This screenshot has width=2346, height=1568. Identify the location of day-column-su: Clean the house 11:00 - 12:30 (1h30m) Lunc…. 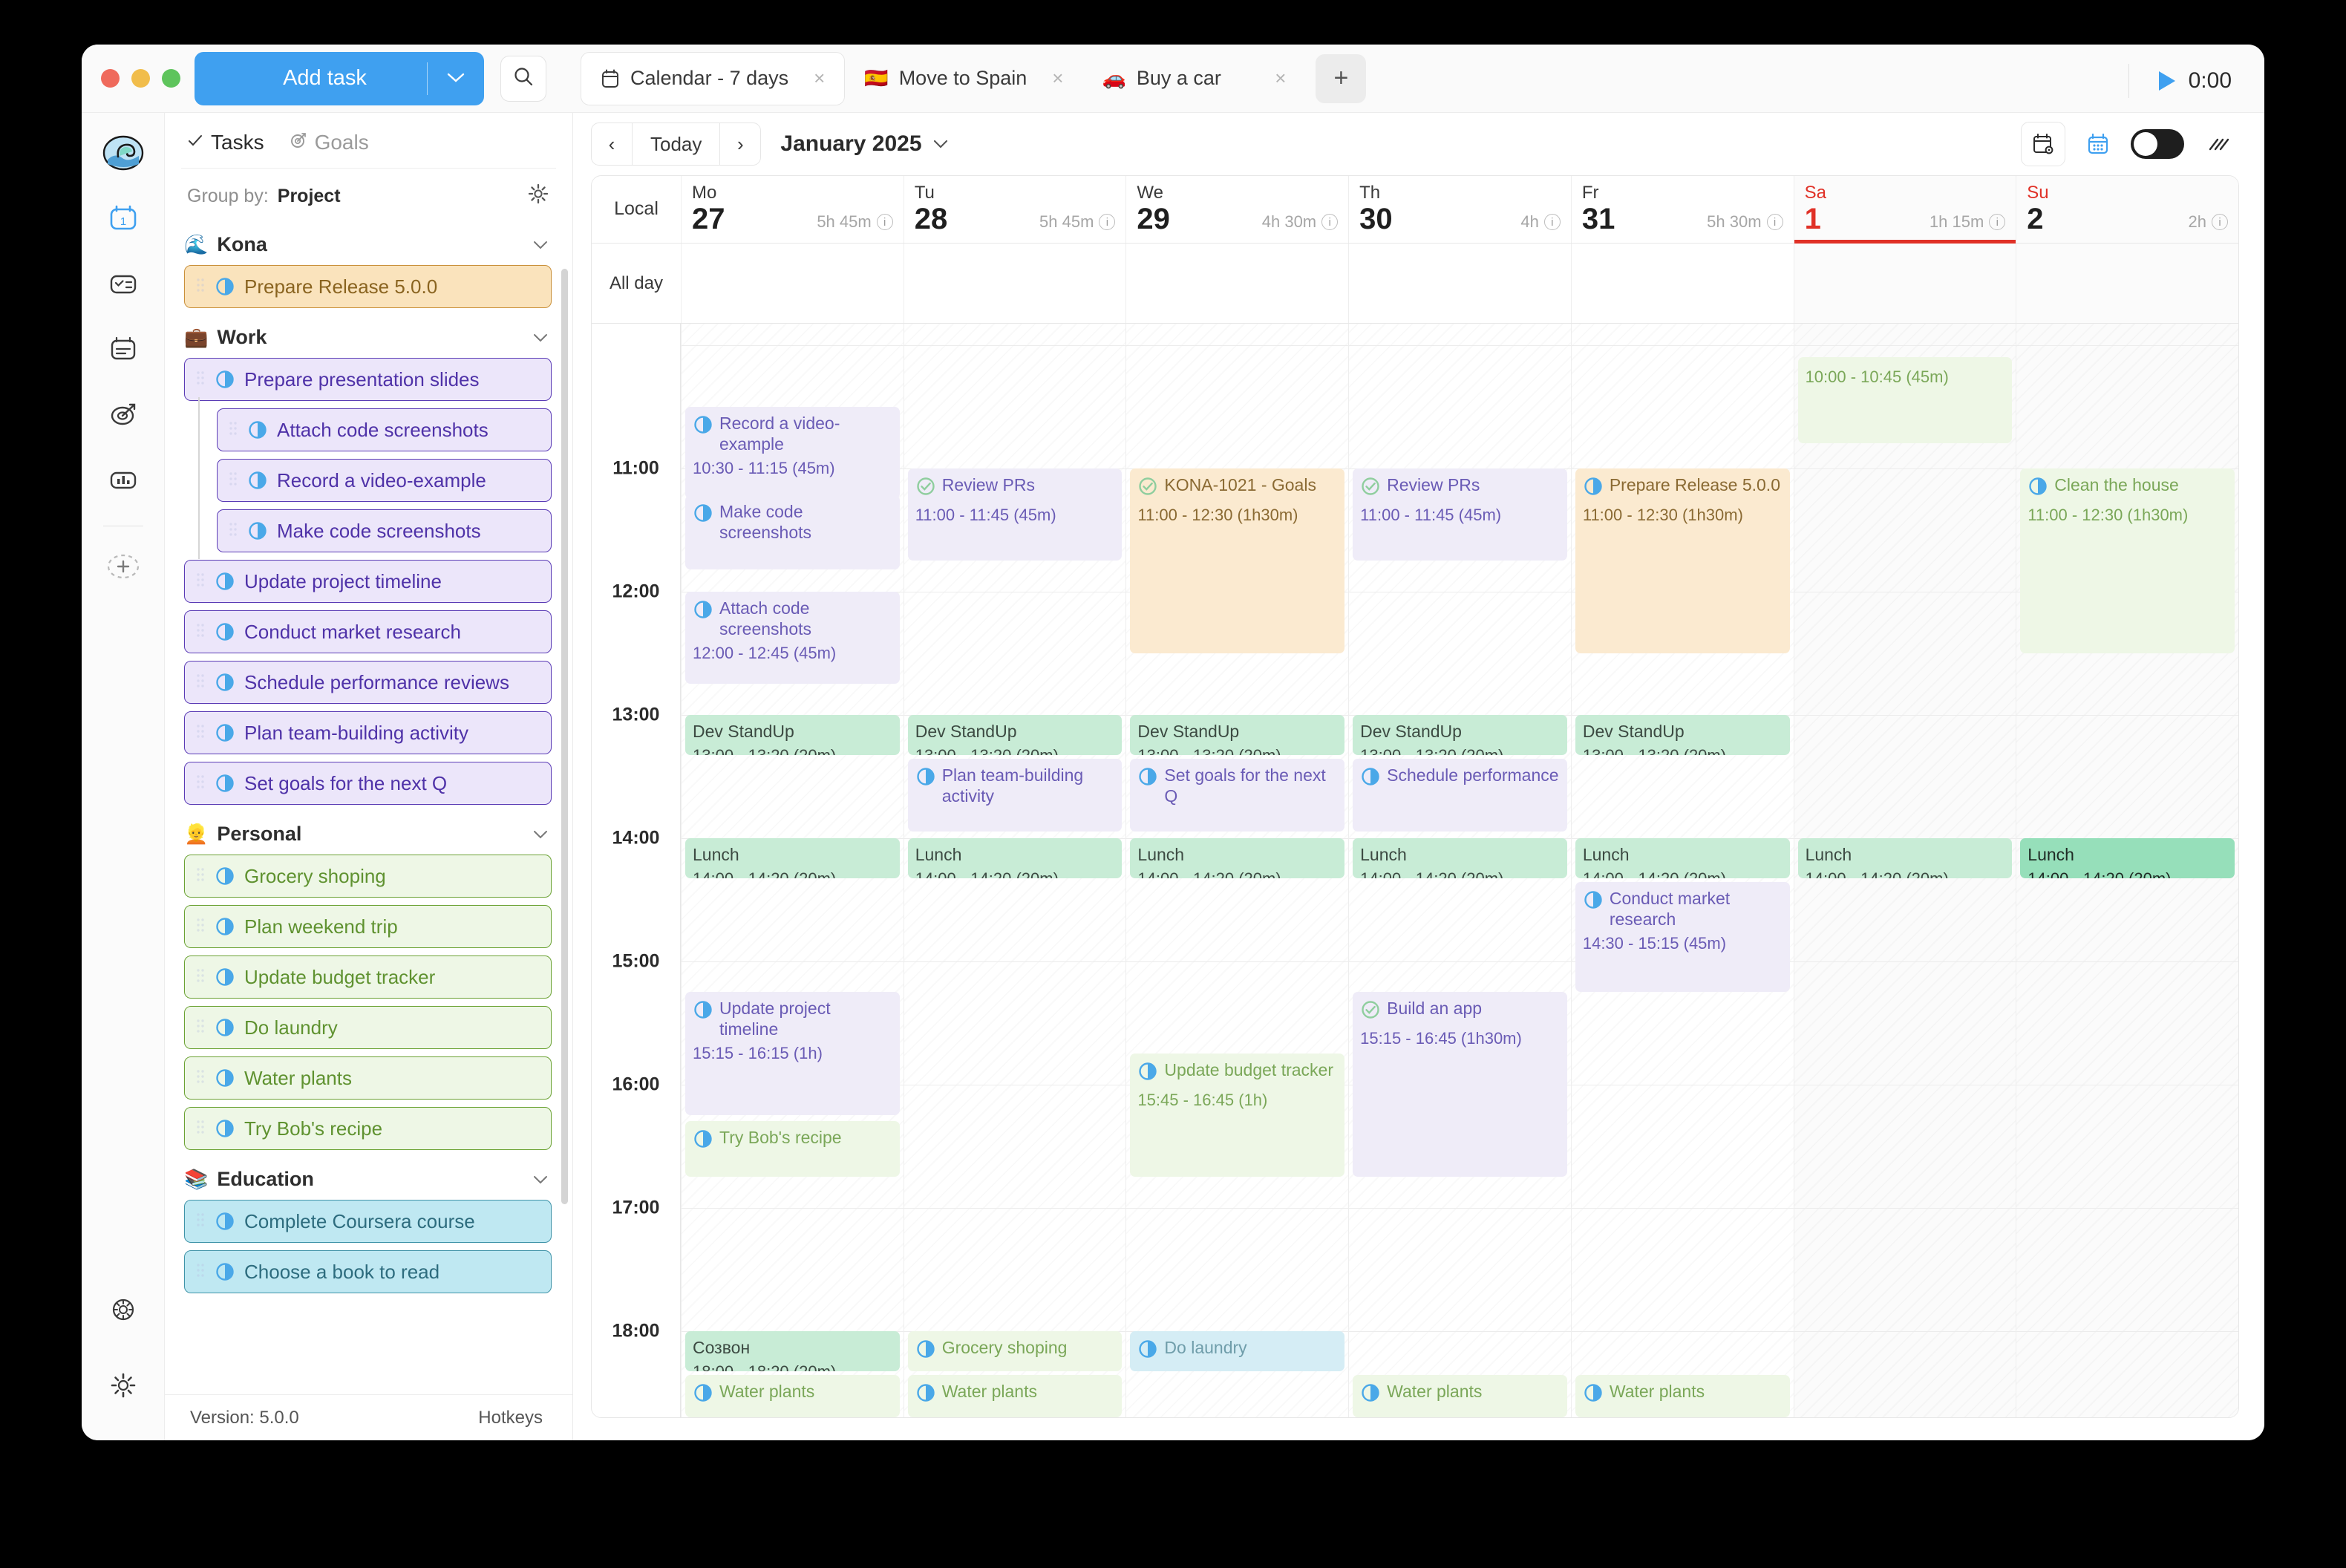
(2127, 870).